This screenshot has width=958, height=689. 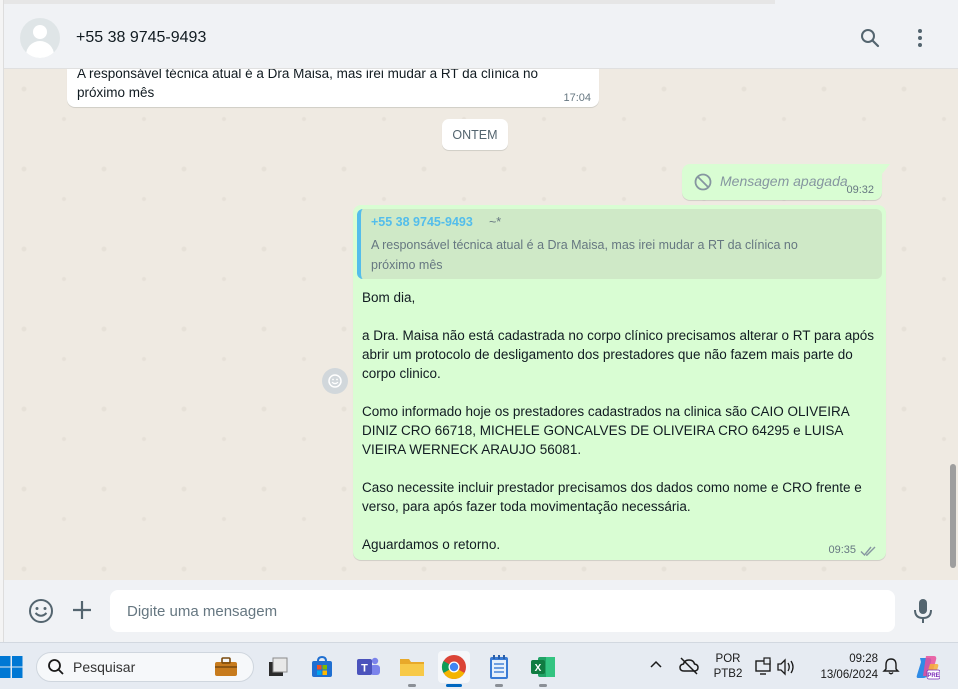 I want to click on attach-plus-icon, so click(x=82, y=610).